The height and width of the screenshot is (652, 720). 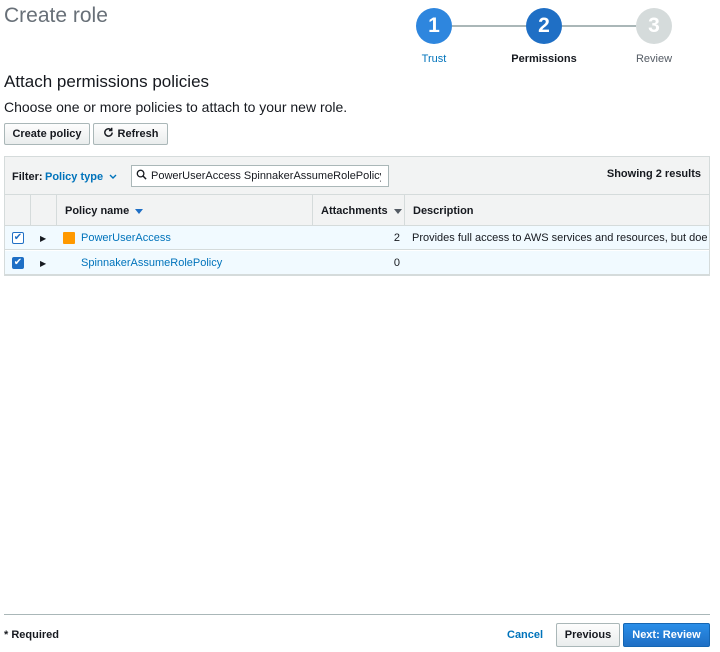 What do you see at coordinates (107, 81) in the screenshot?
I see `section-title: Attach permissions policies` at bounding box center [107, 81].